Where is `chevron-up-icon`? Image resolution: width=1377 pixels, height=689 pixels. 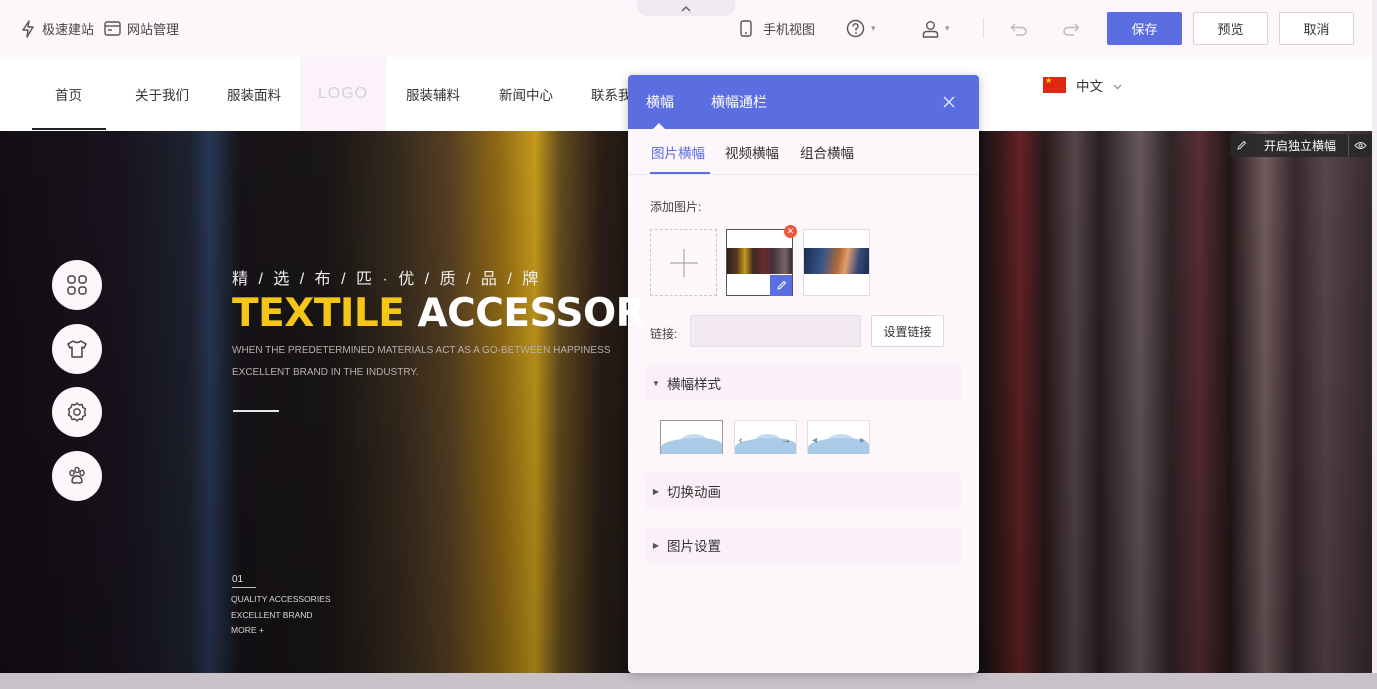 chevron-up-icon is located at coordinates (686, 8).